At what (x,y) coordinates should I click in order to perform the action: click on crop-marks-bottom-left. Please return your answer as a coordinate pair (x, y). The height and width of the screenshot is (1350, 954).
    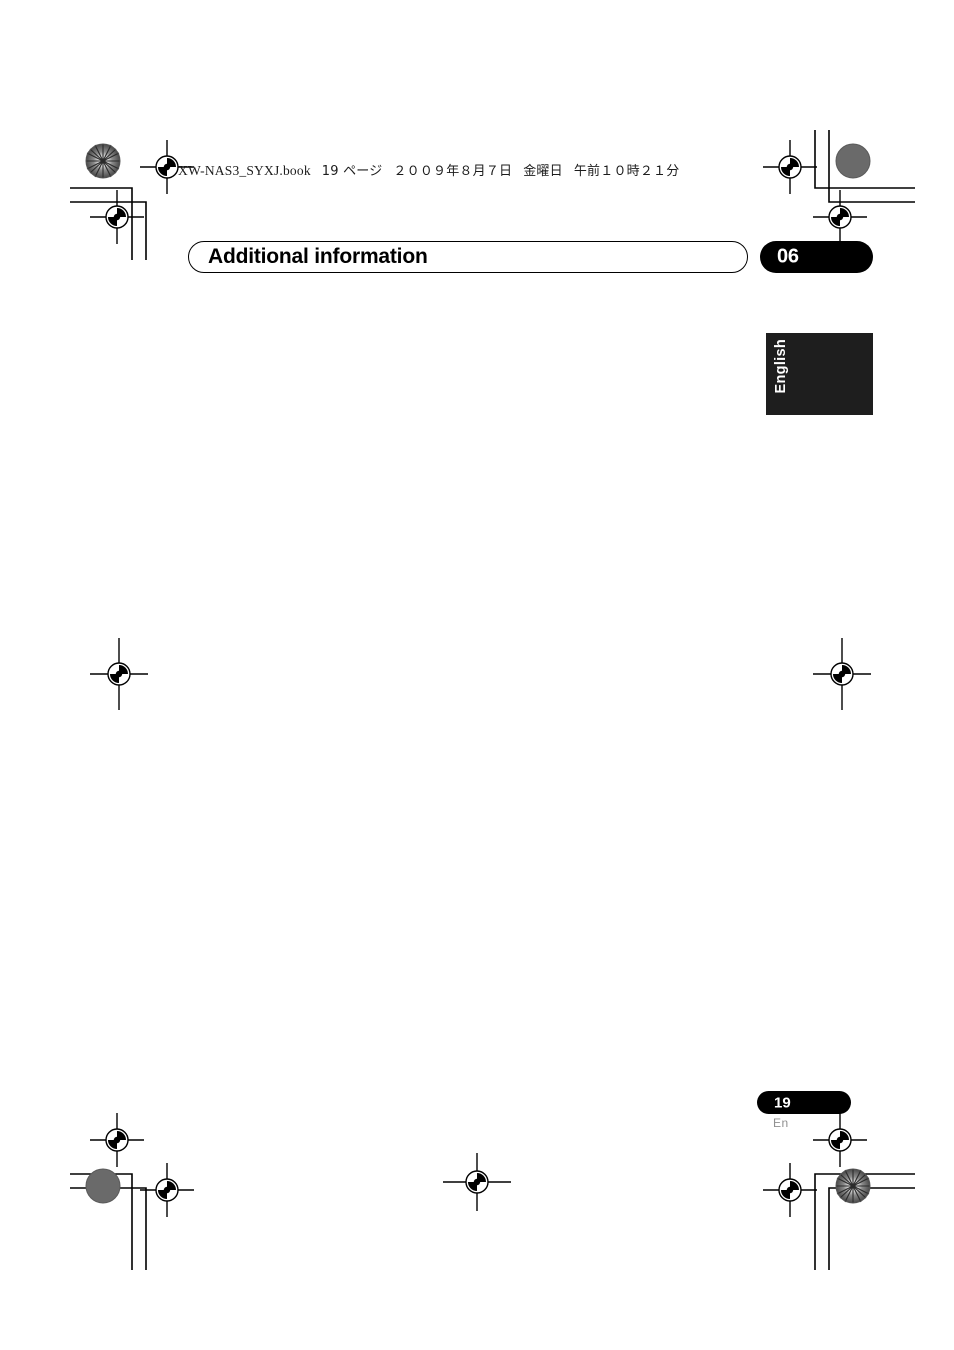
    Looking at the image, I should click on (108, 1221).